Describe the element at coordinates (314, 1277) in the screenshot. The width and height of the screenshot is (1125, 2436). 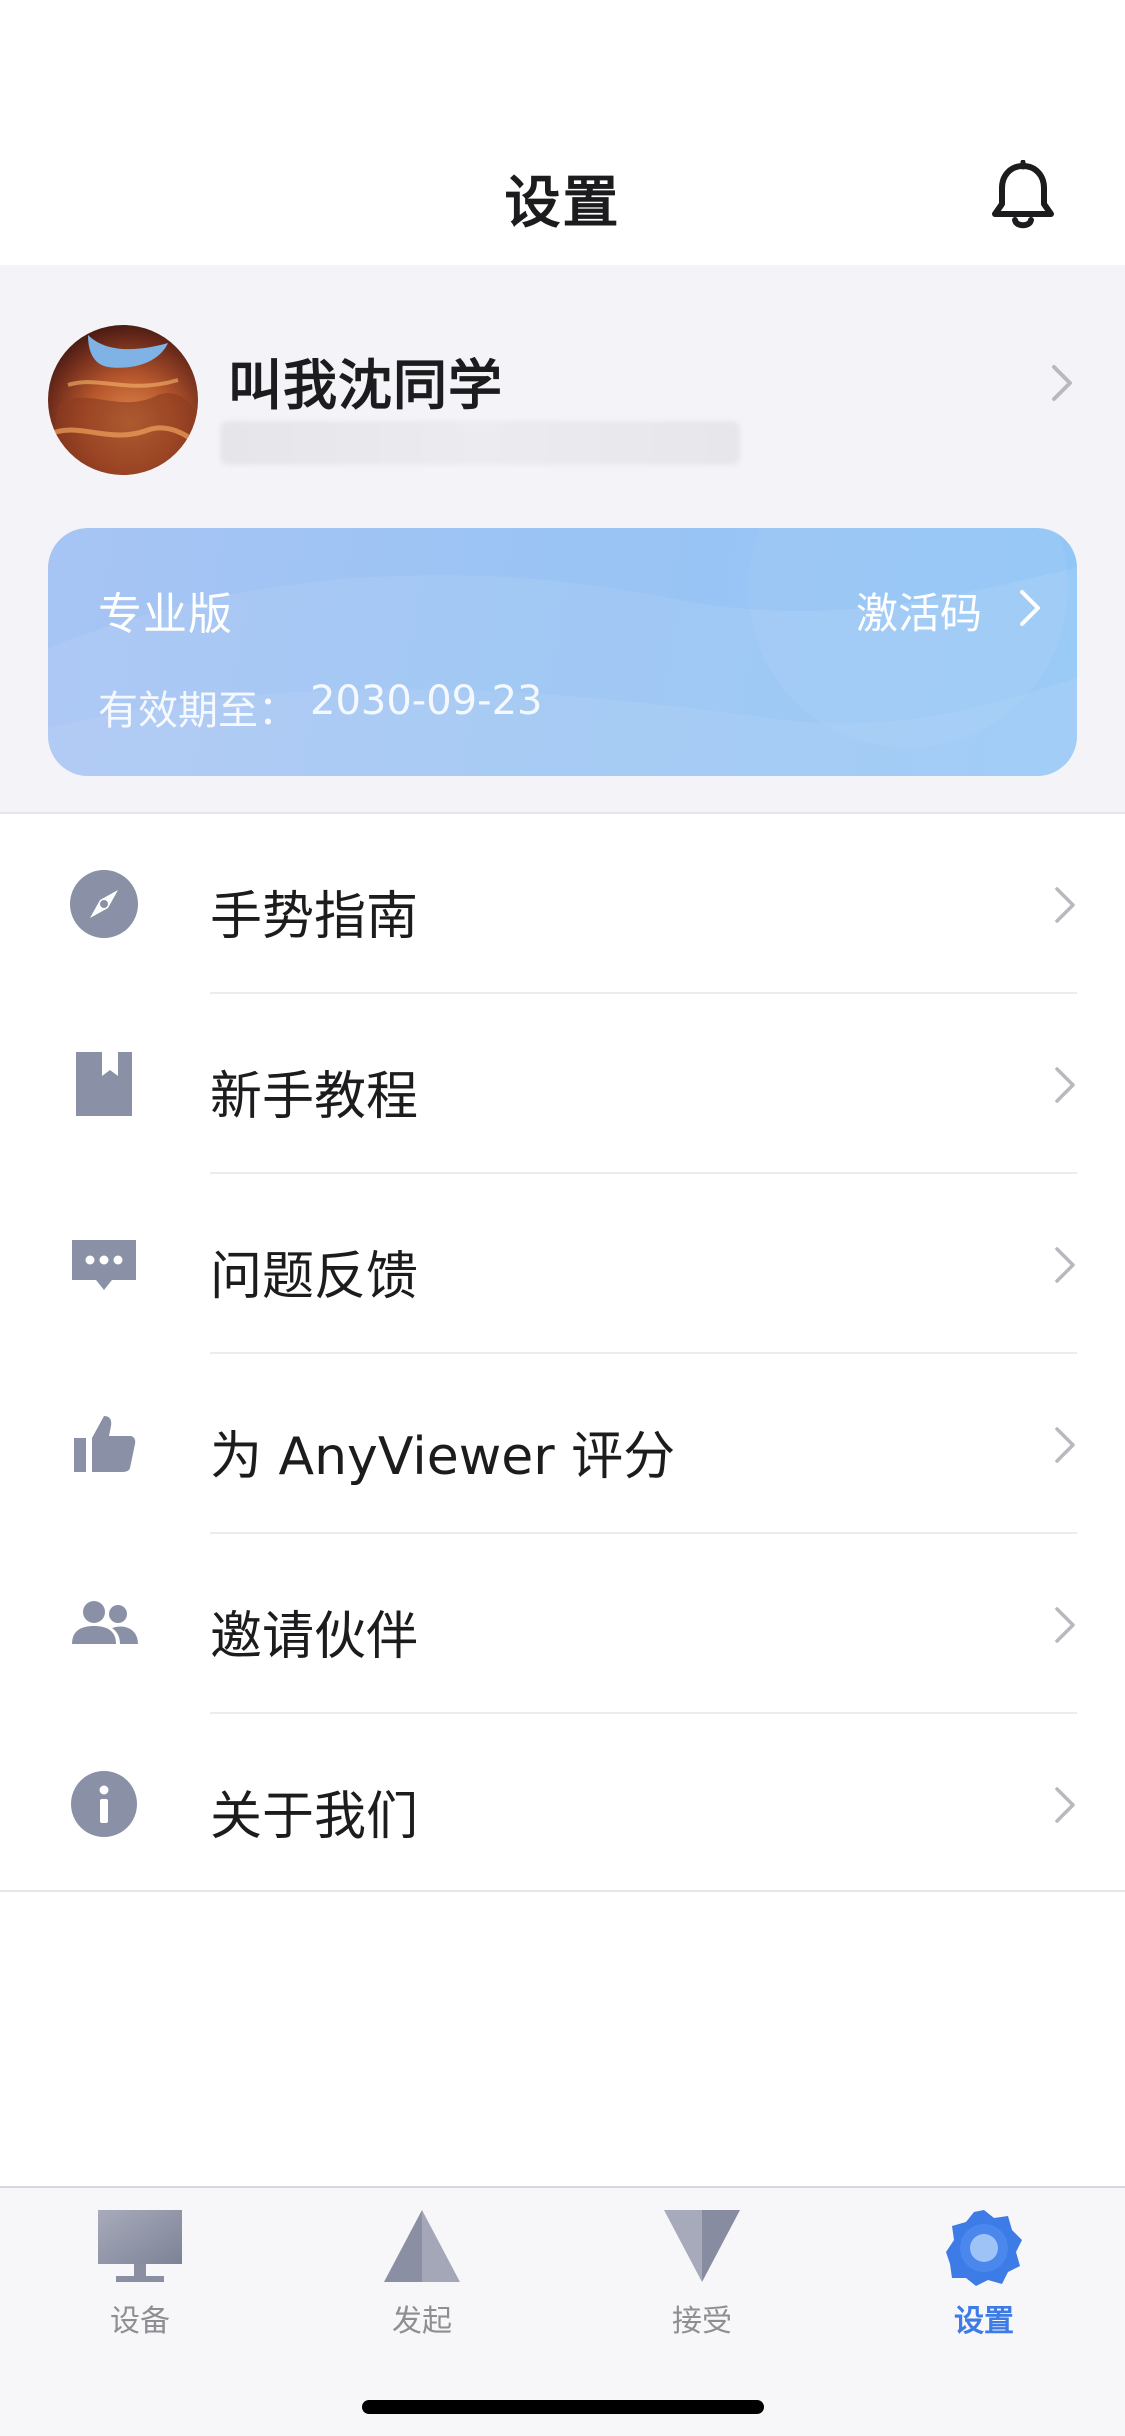
I see `menu-item-label: 问题反馈` at that location.